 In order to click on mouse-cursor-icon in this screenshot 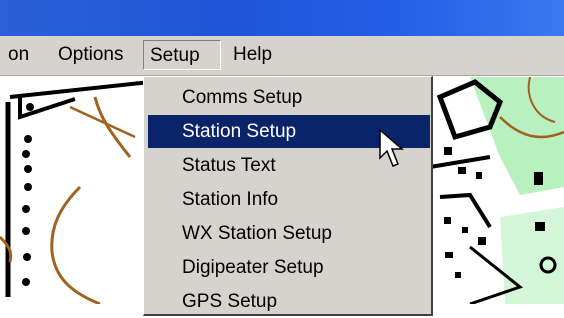, I will do `click(392, 147)`.